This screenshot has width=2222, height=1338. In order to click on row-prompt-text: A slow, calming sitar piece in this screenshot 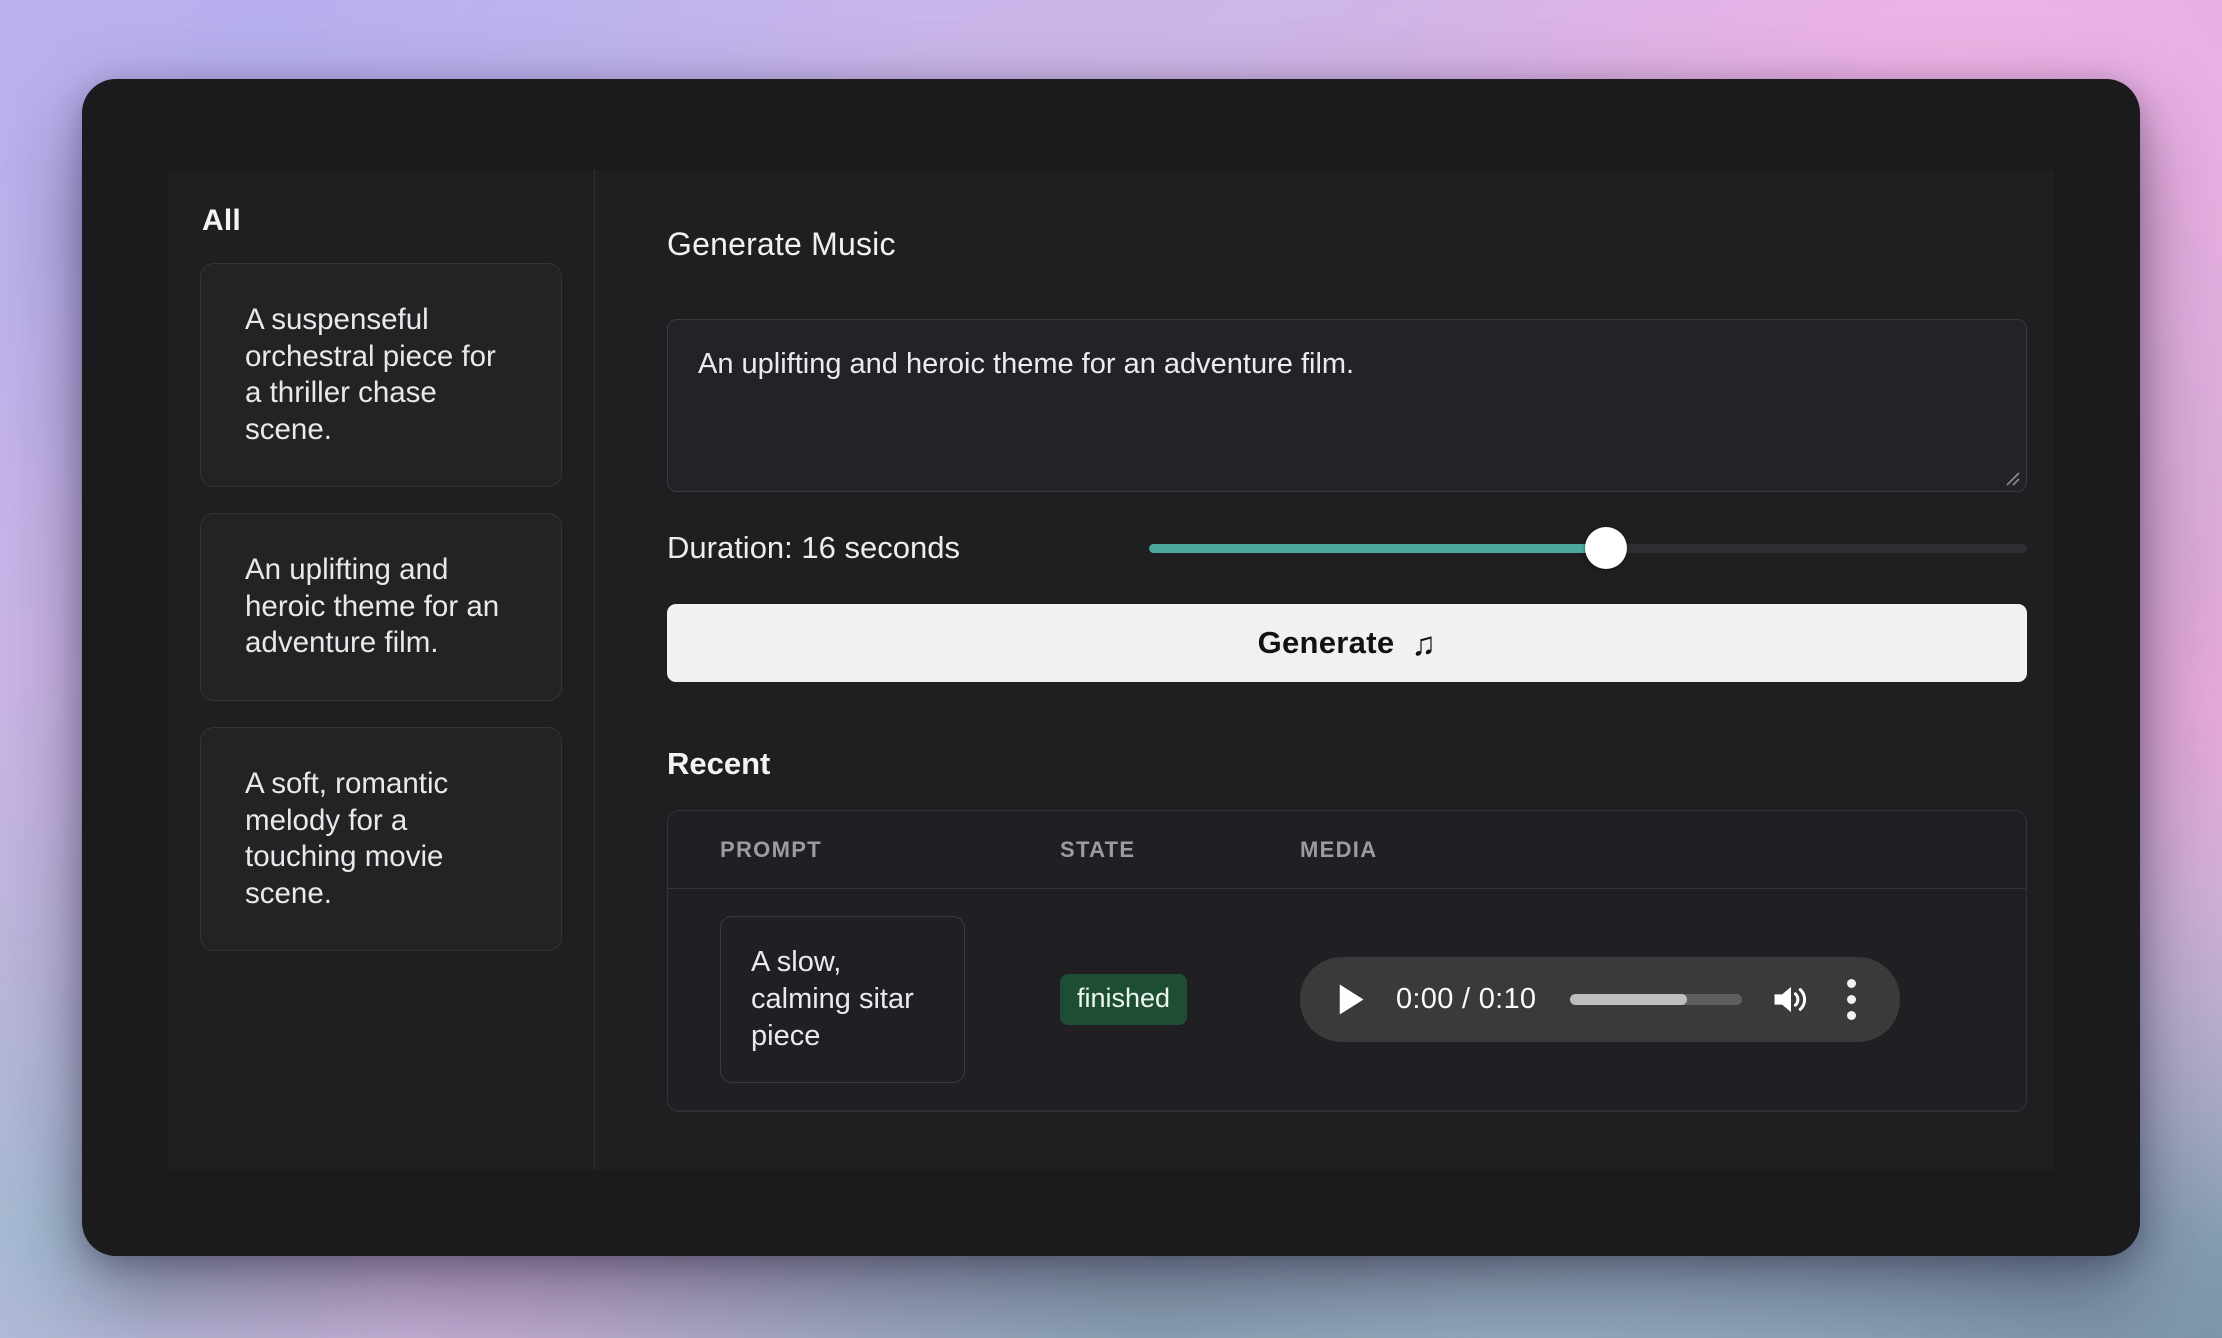, I will do `click(832, 999)`.